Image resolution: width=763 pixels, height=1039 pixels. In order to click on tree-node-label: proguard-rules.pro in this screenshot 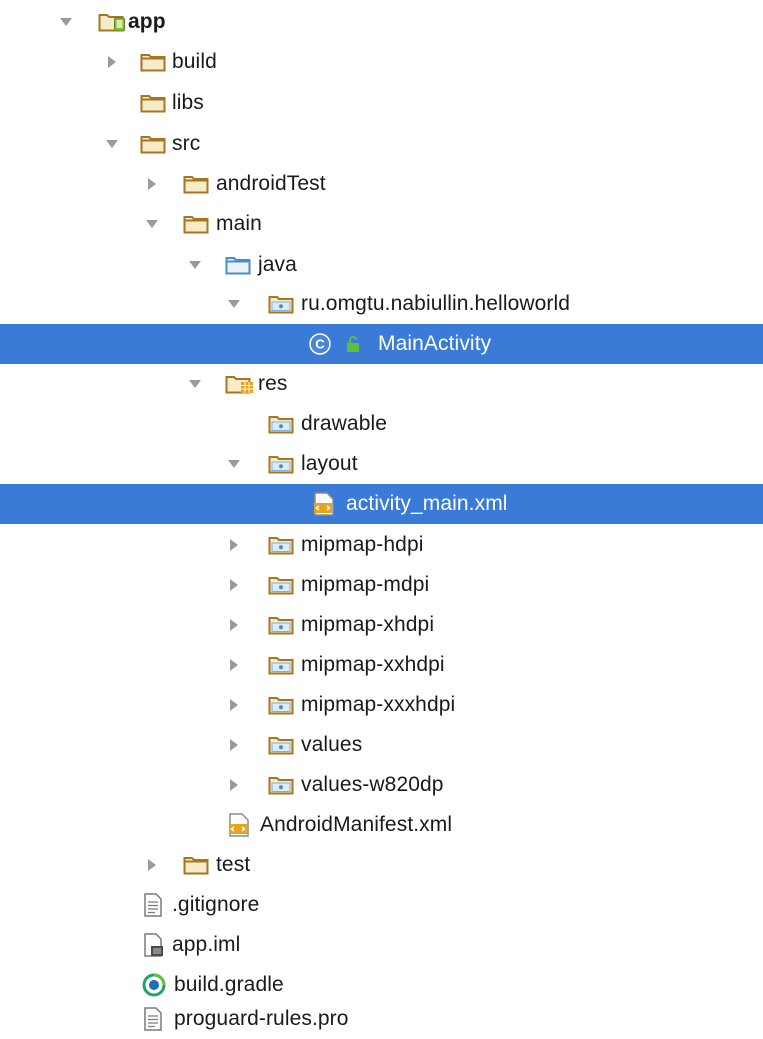, I will do `click(261, 1018)`.